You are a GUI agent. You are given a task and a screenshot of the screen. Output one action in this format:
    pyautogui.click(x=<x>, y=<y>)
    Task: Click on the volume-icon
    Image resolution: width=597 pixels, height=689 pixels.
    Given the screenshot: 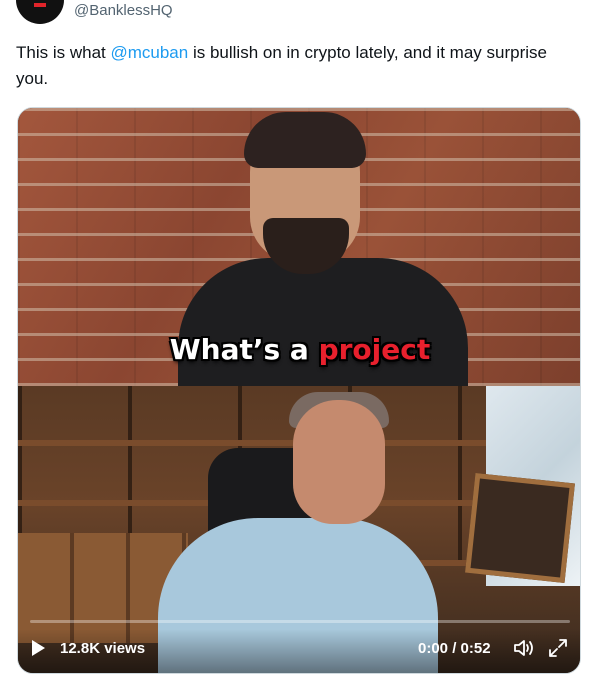 What is the action you would take?
    pyautogui.click(x=524, y=648)
    